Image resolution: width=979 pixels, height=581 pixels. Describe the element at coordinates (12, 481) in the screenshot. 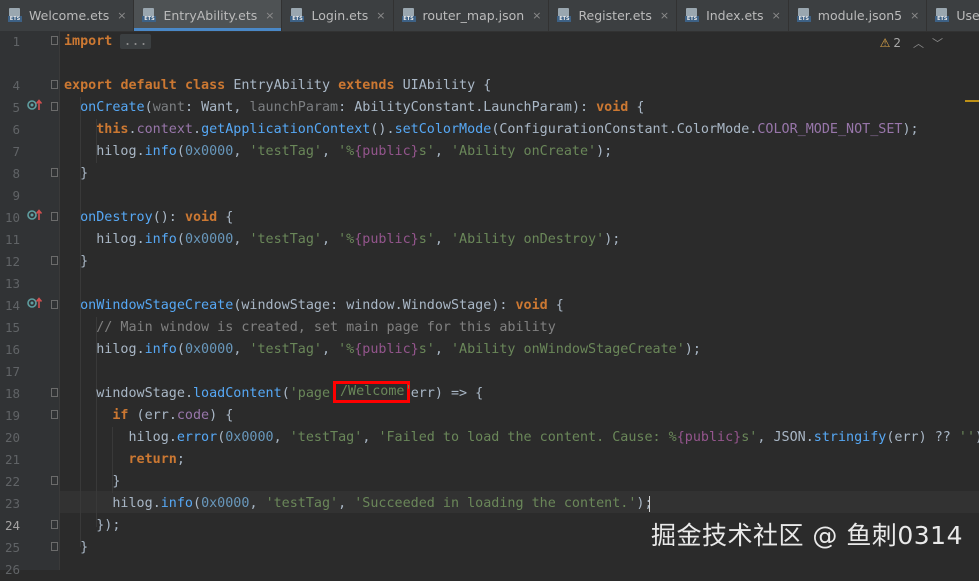

I see `line-number: 22` at that location.